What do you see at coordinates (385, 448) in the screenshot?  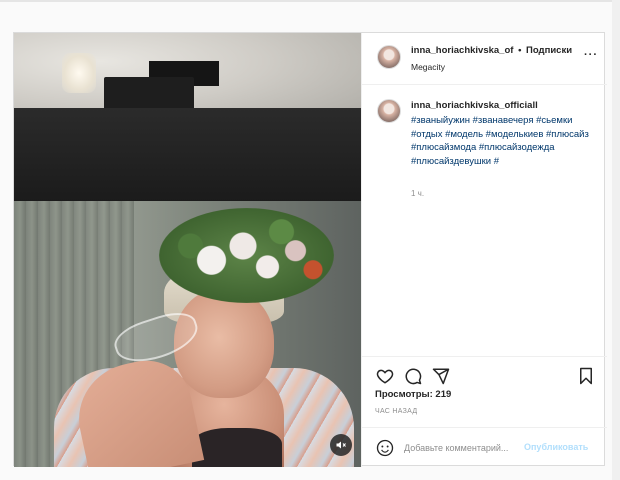 I see `emoji-icon` at bounding box center [385, 448].